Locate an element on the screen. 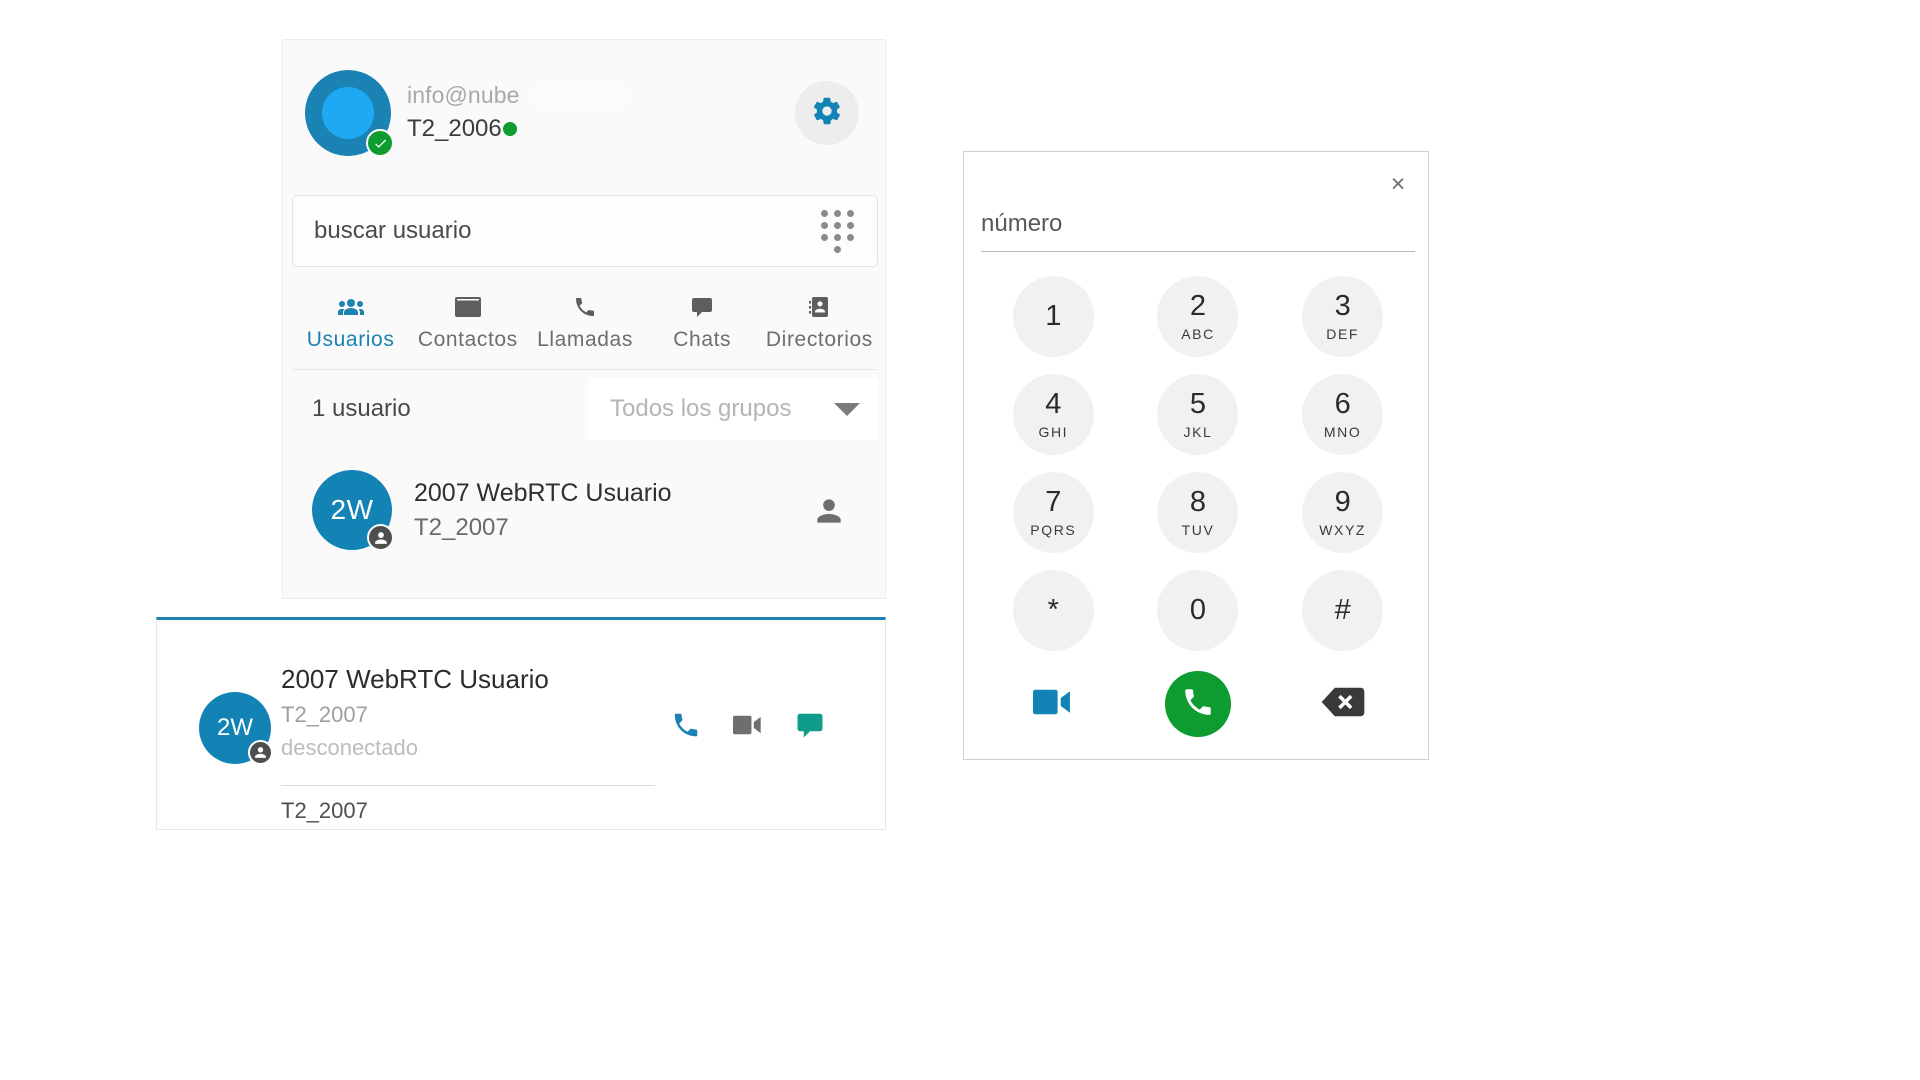  key-letters: DEF is located at coordinates (1343, 334).